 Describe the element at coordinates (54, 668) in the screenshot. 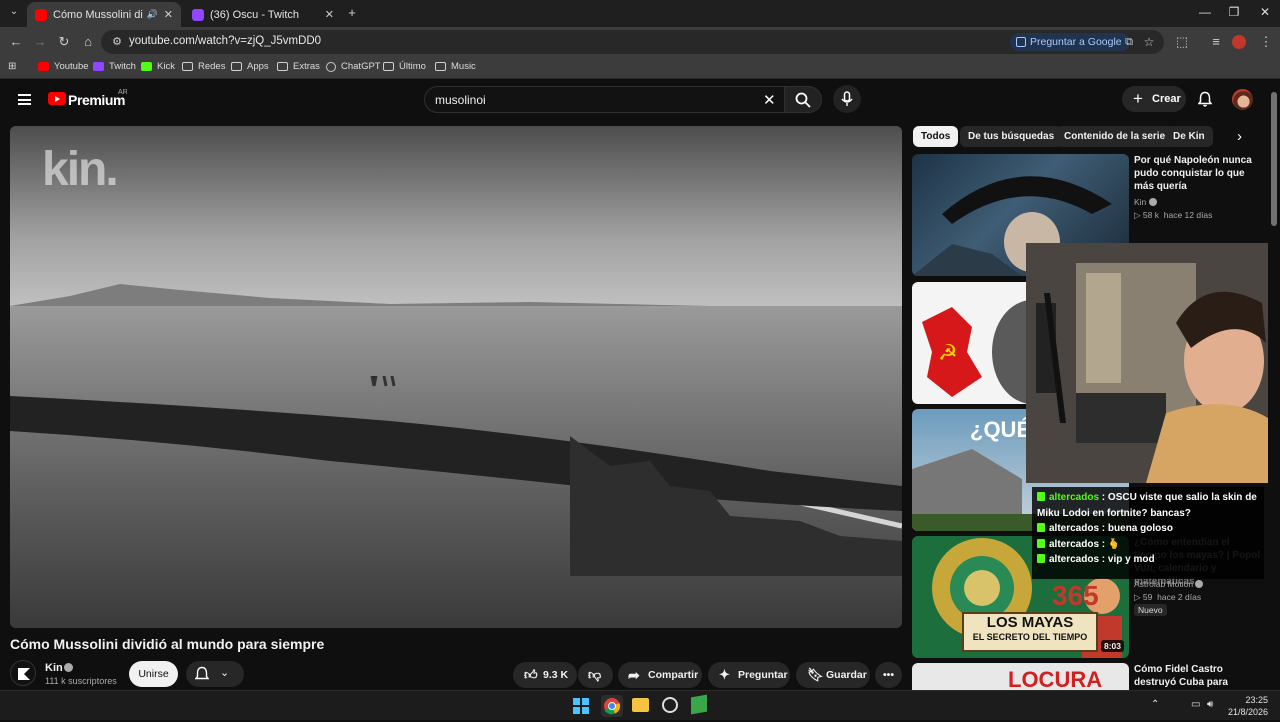

I see `channel-name: Kin` at that location.